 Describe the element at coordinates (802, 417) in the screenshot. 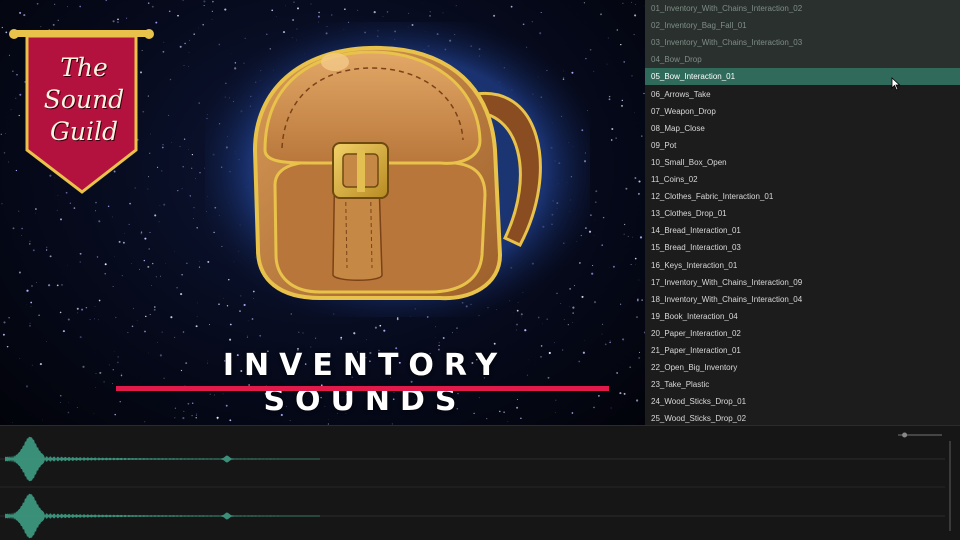

I see `playlist-item: 25_Wood_Sticks_Drop_02` at that location.